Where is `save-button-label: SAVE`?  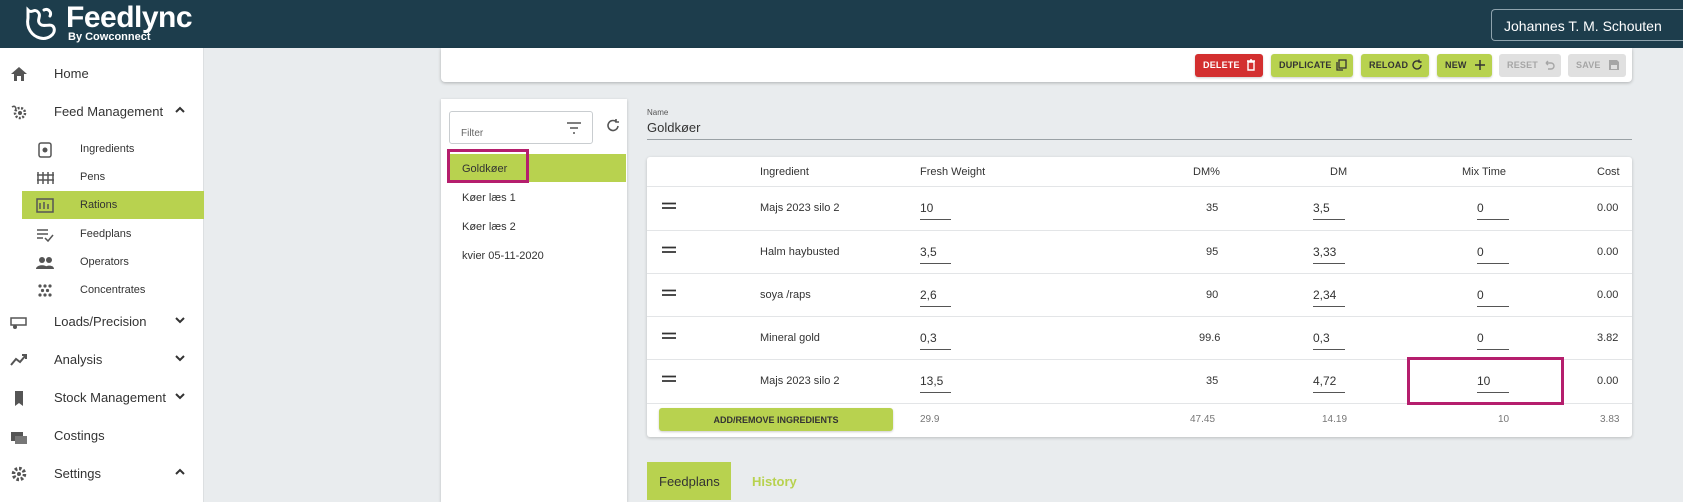 save-button-label: SAVE is located at coordinates (1588, 65).